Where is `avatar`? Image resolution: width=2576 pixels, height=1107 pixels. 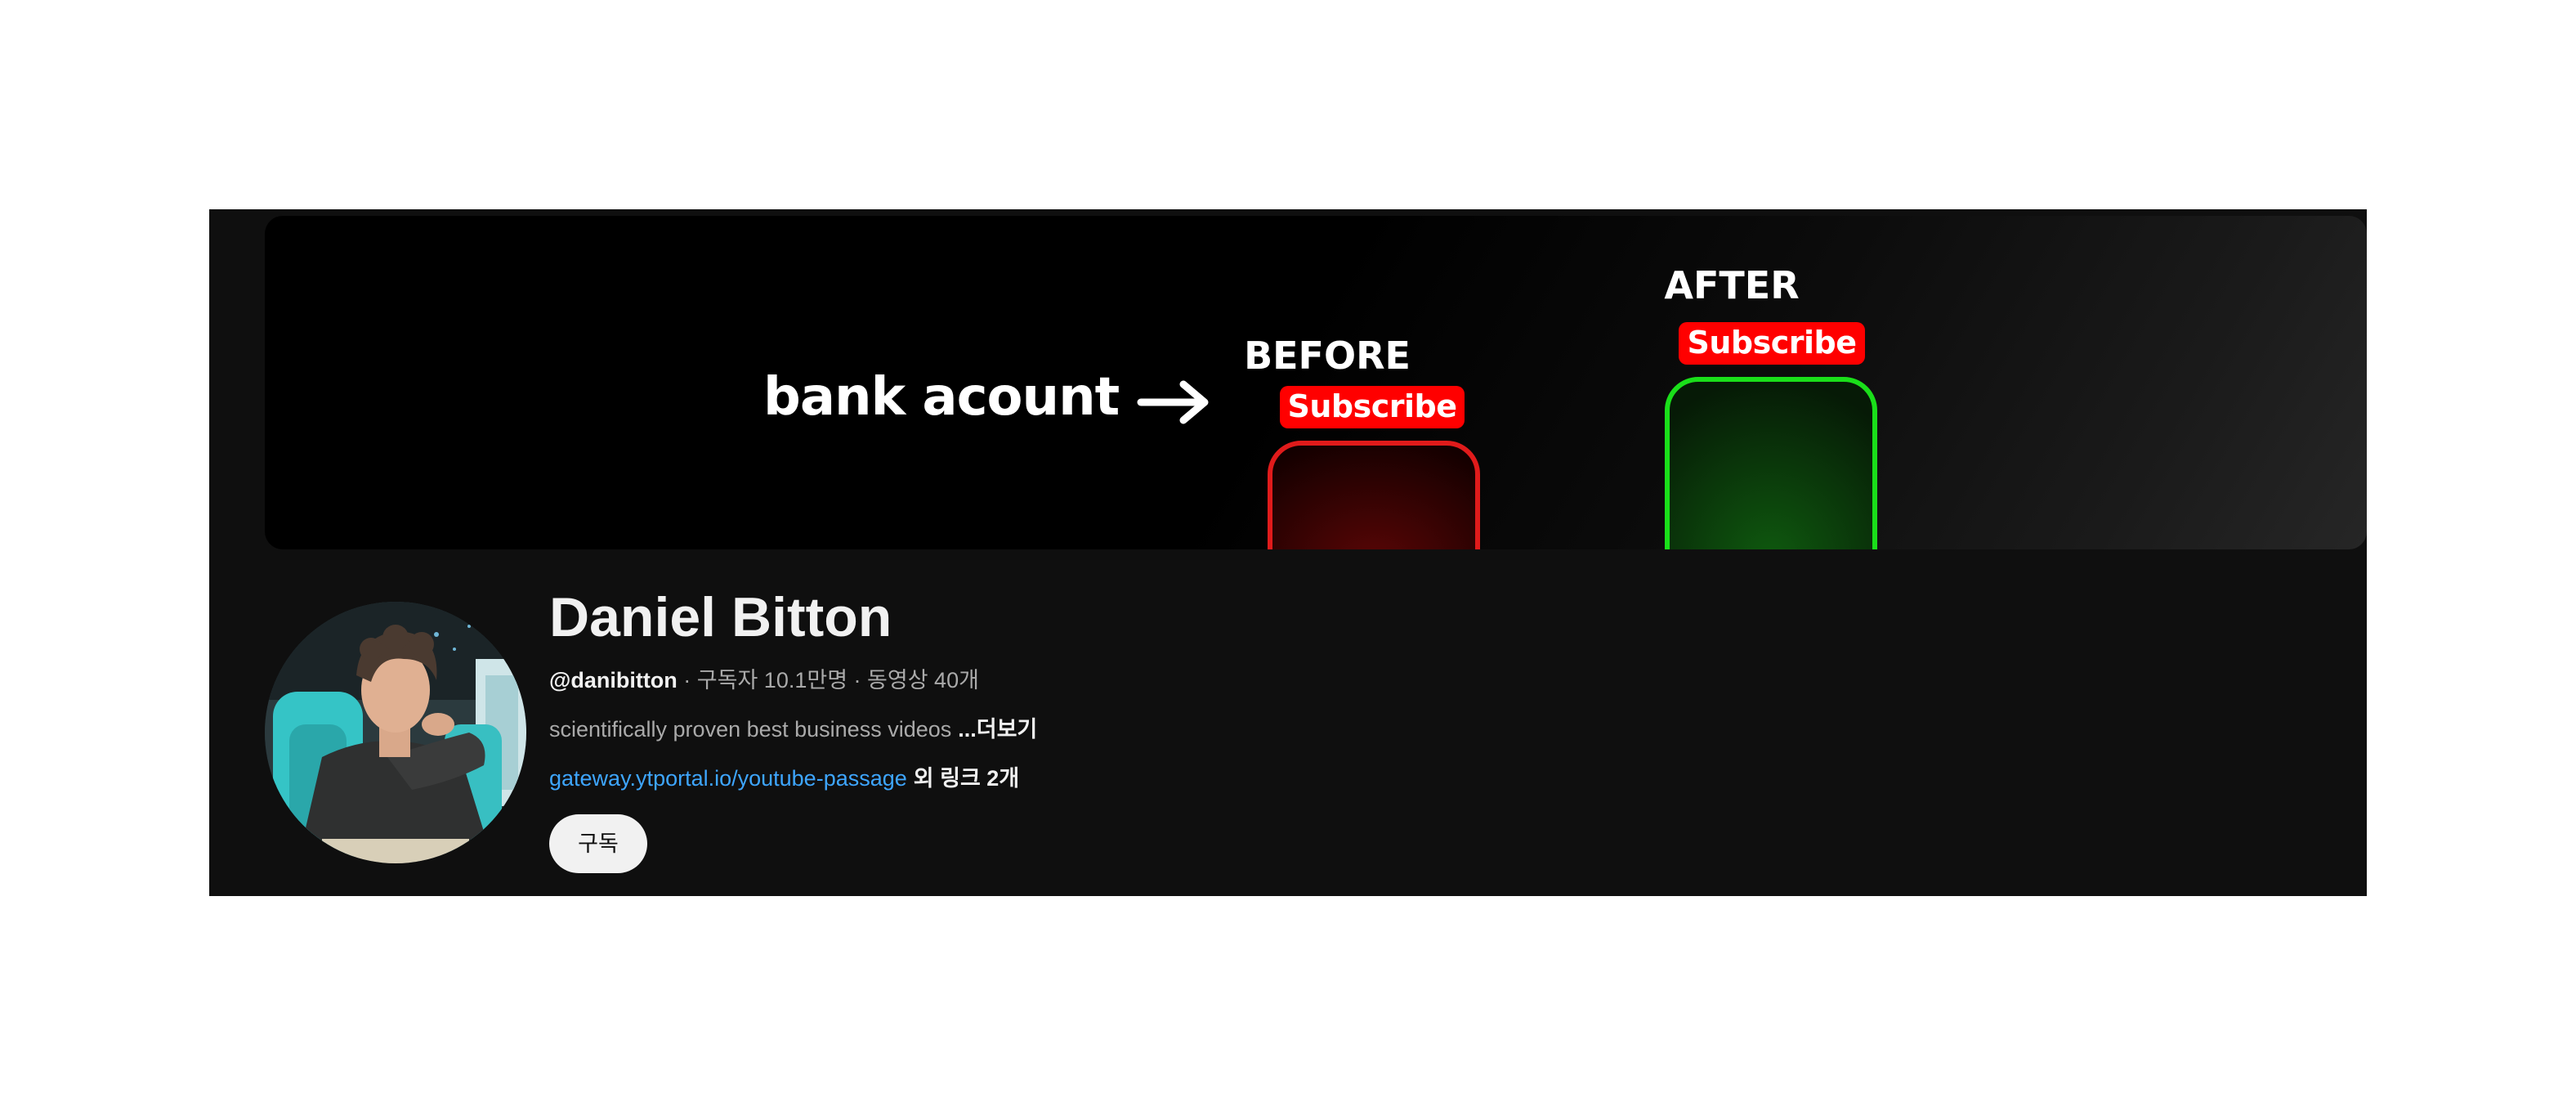
avatar is located at coordinates (395, 732).